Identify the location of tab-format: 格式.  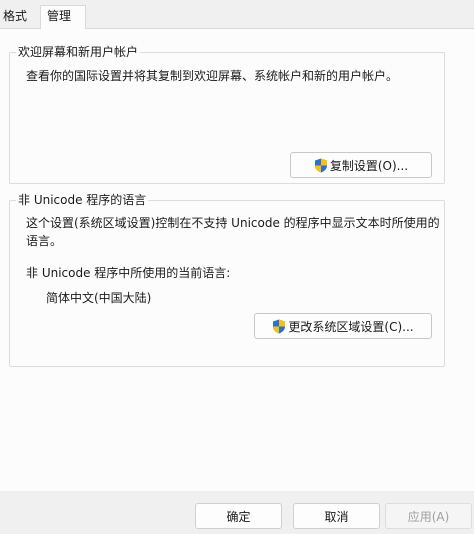
(20, 17).